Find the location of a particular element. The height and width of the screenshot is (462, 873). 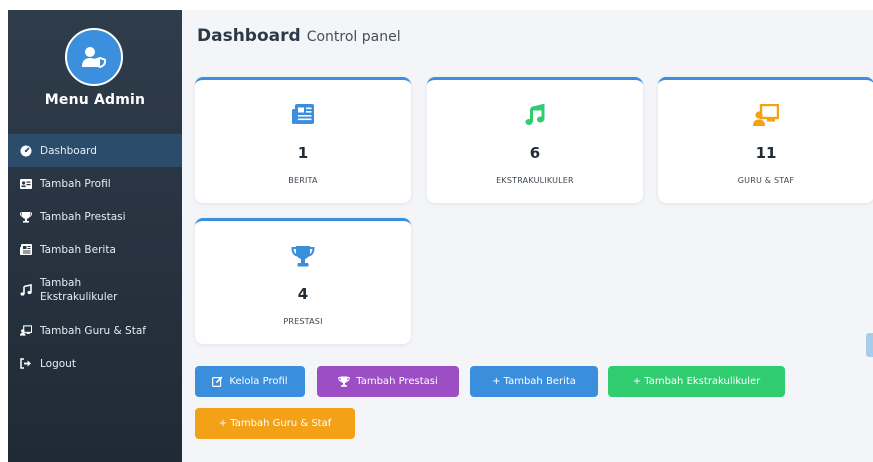

user-shield-icon is located at coordinates (94, 57).